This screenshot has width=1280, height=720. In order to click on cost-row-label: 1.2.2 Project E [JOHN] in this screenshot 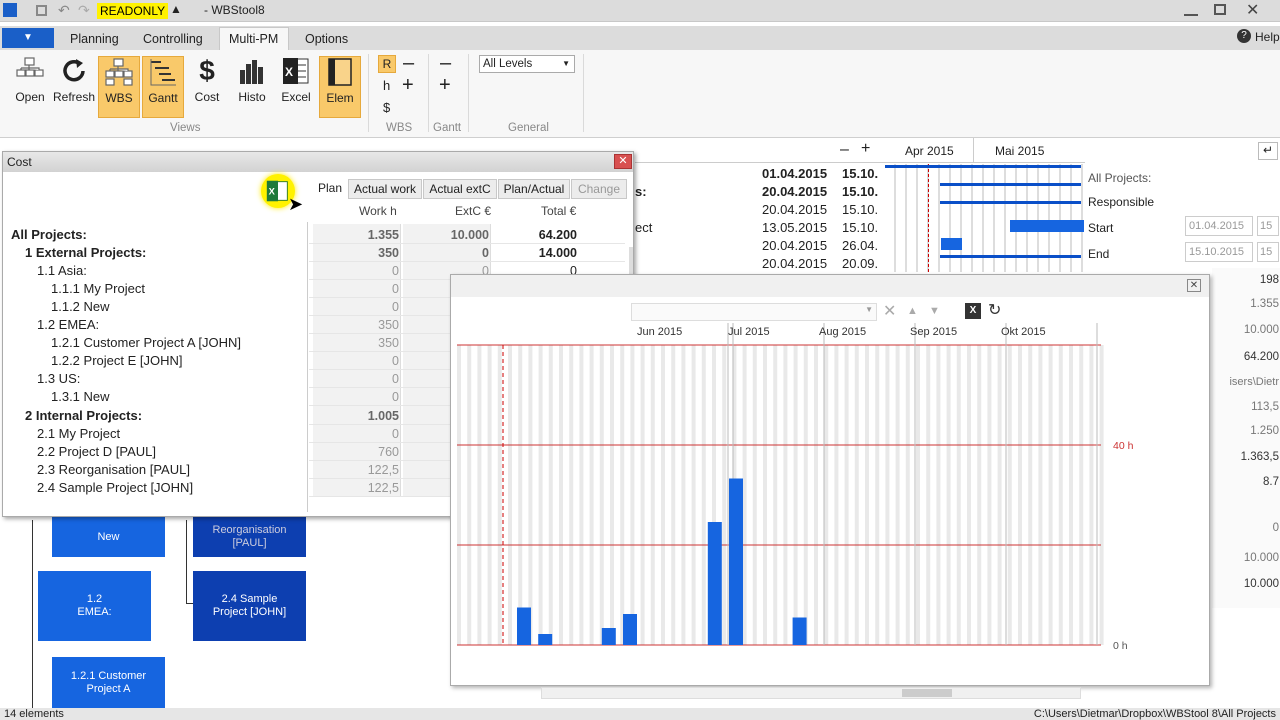, I will do `click(117, 361)`.